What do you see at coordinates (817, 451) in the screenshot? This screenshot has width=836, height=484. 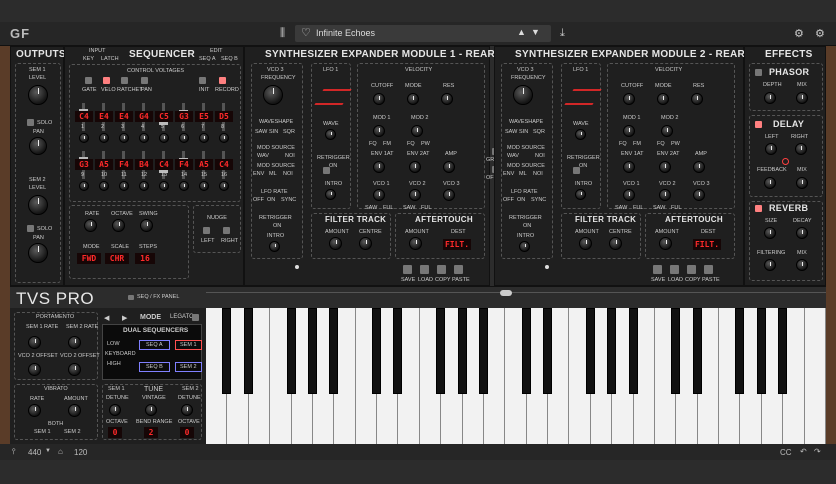 I see `redo-icon: ↷` at bounding box center [817, 451].